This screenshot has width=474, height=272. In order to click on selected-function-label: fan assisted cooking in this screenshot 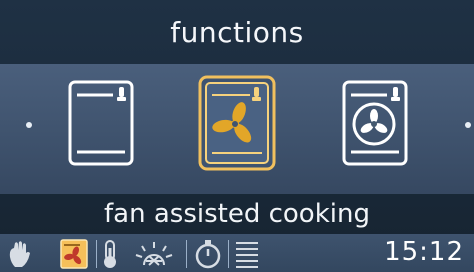, I will do `click(237, 214)`.